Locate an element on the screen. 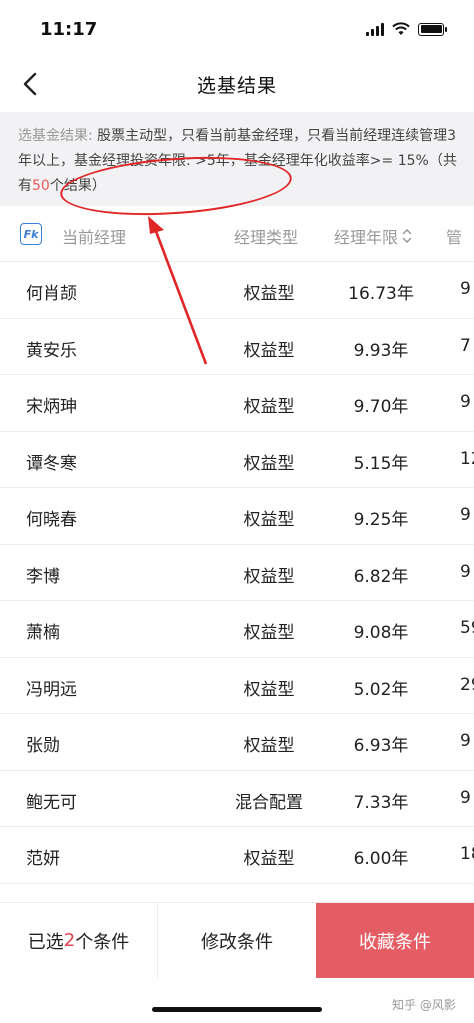 The width and height of the screenshot is (474, 1023). wifi-icon is located at coordinates (401, 28).